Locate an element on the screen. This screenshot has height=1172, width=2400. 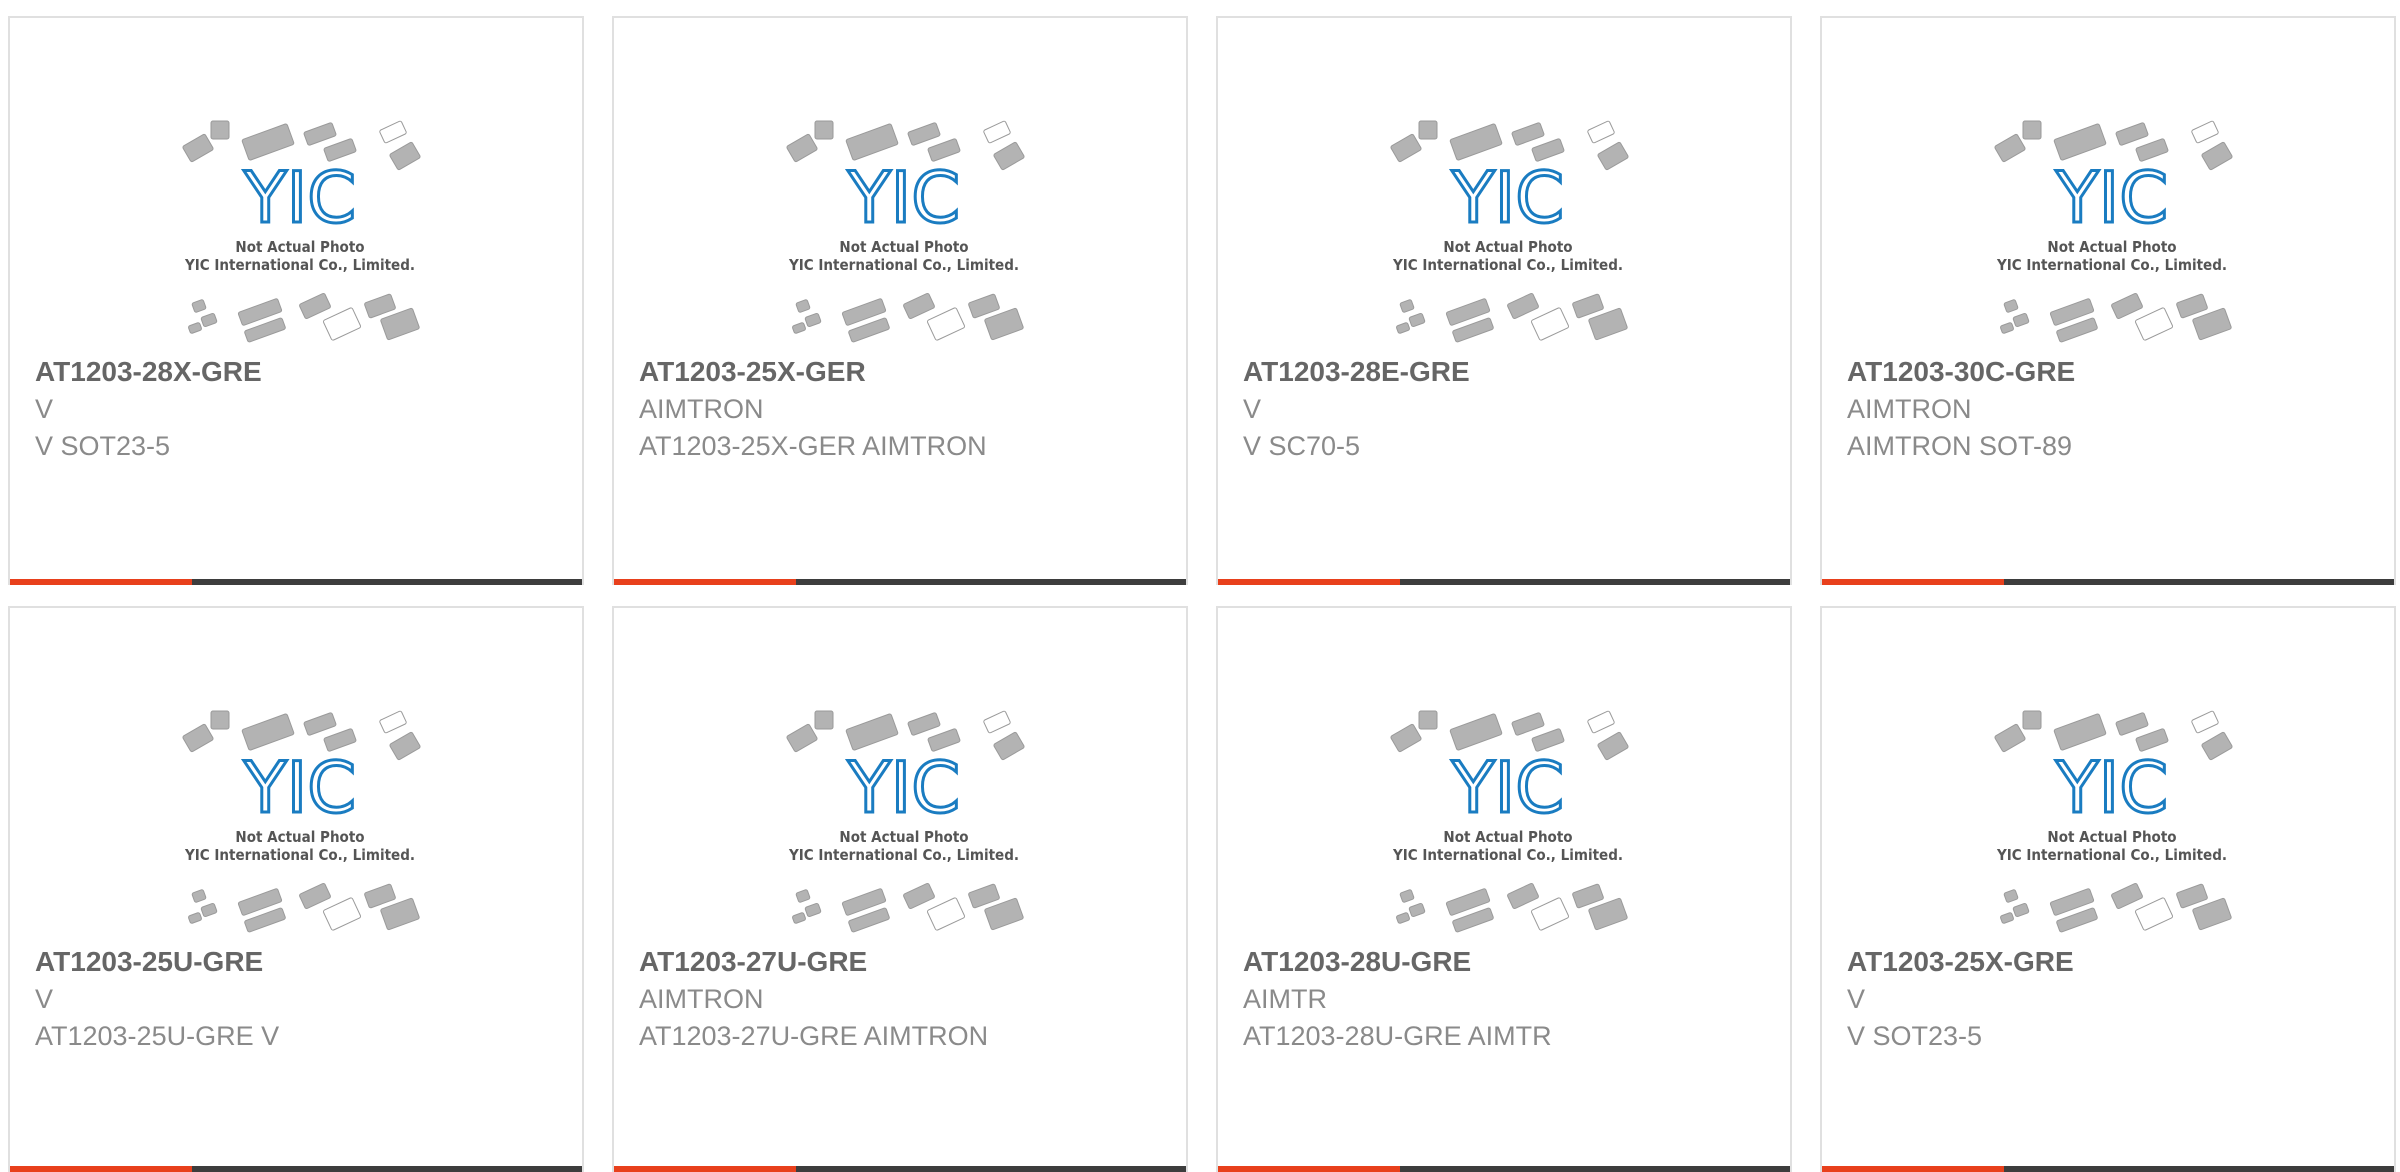
product-description: AIMTRON SOT-89 is located at coordinates (1960, 446).